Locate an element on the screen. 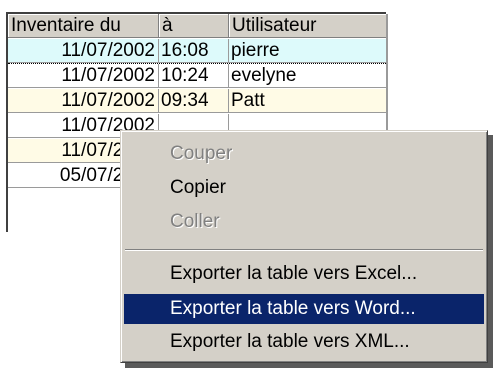 The image size is (493, 368). table-row: 11/07/2002 16:08 pierre is located at coordinates (197, 51).